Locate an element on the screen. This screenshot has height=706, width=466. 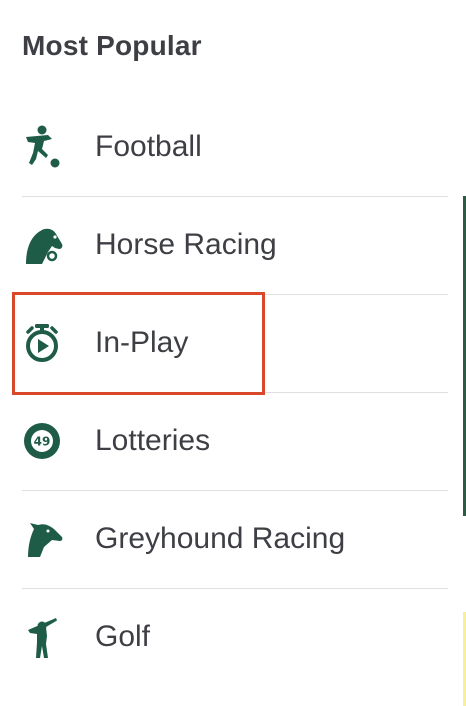
menu-item-golf: Golf is located at coordinates (235, 637).